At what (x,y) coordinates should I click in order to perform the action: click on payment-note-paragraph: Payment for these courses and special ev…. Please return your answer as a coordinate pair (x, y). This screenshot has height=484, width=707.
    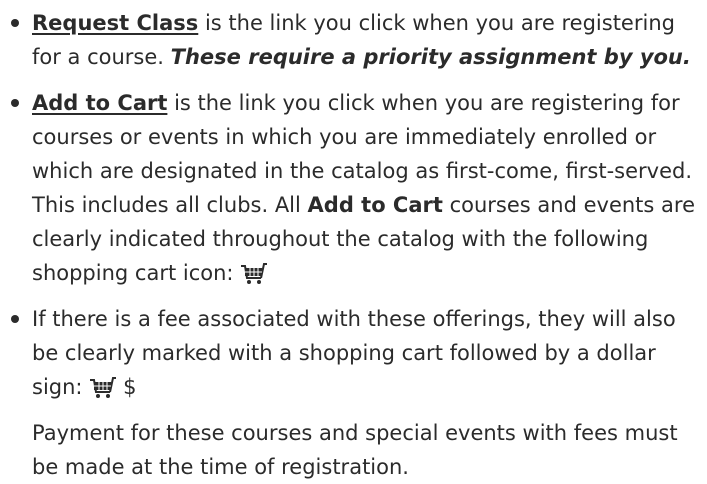
    Looking at the image, I should click on (355, 450).